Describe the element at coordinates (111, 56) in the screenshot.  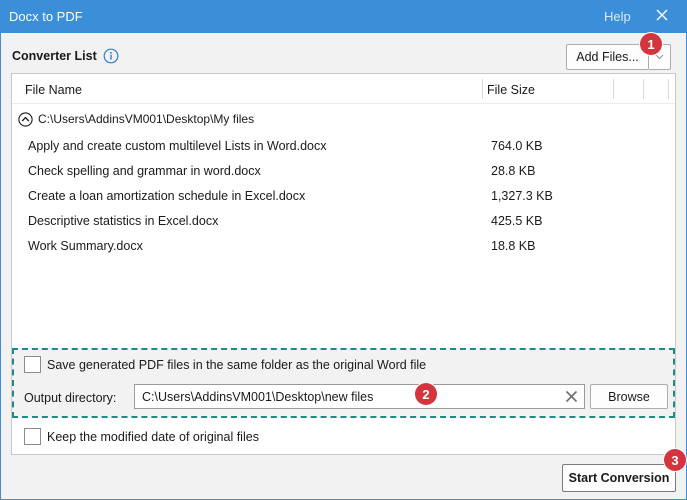
I see `info-icon` at that location.